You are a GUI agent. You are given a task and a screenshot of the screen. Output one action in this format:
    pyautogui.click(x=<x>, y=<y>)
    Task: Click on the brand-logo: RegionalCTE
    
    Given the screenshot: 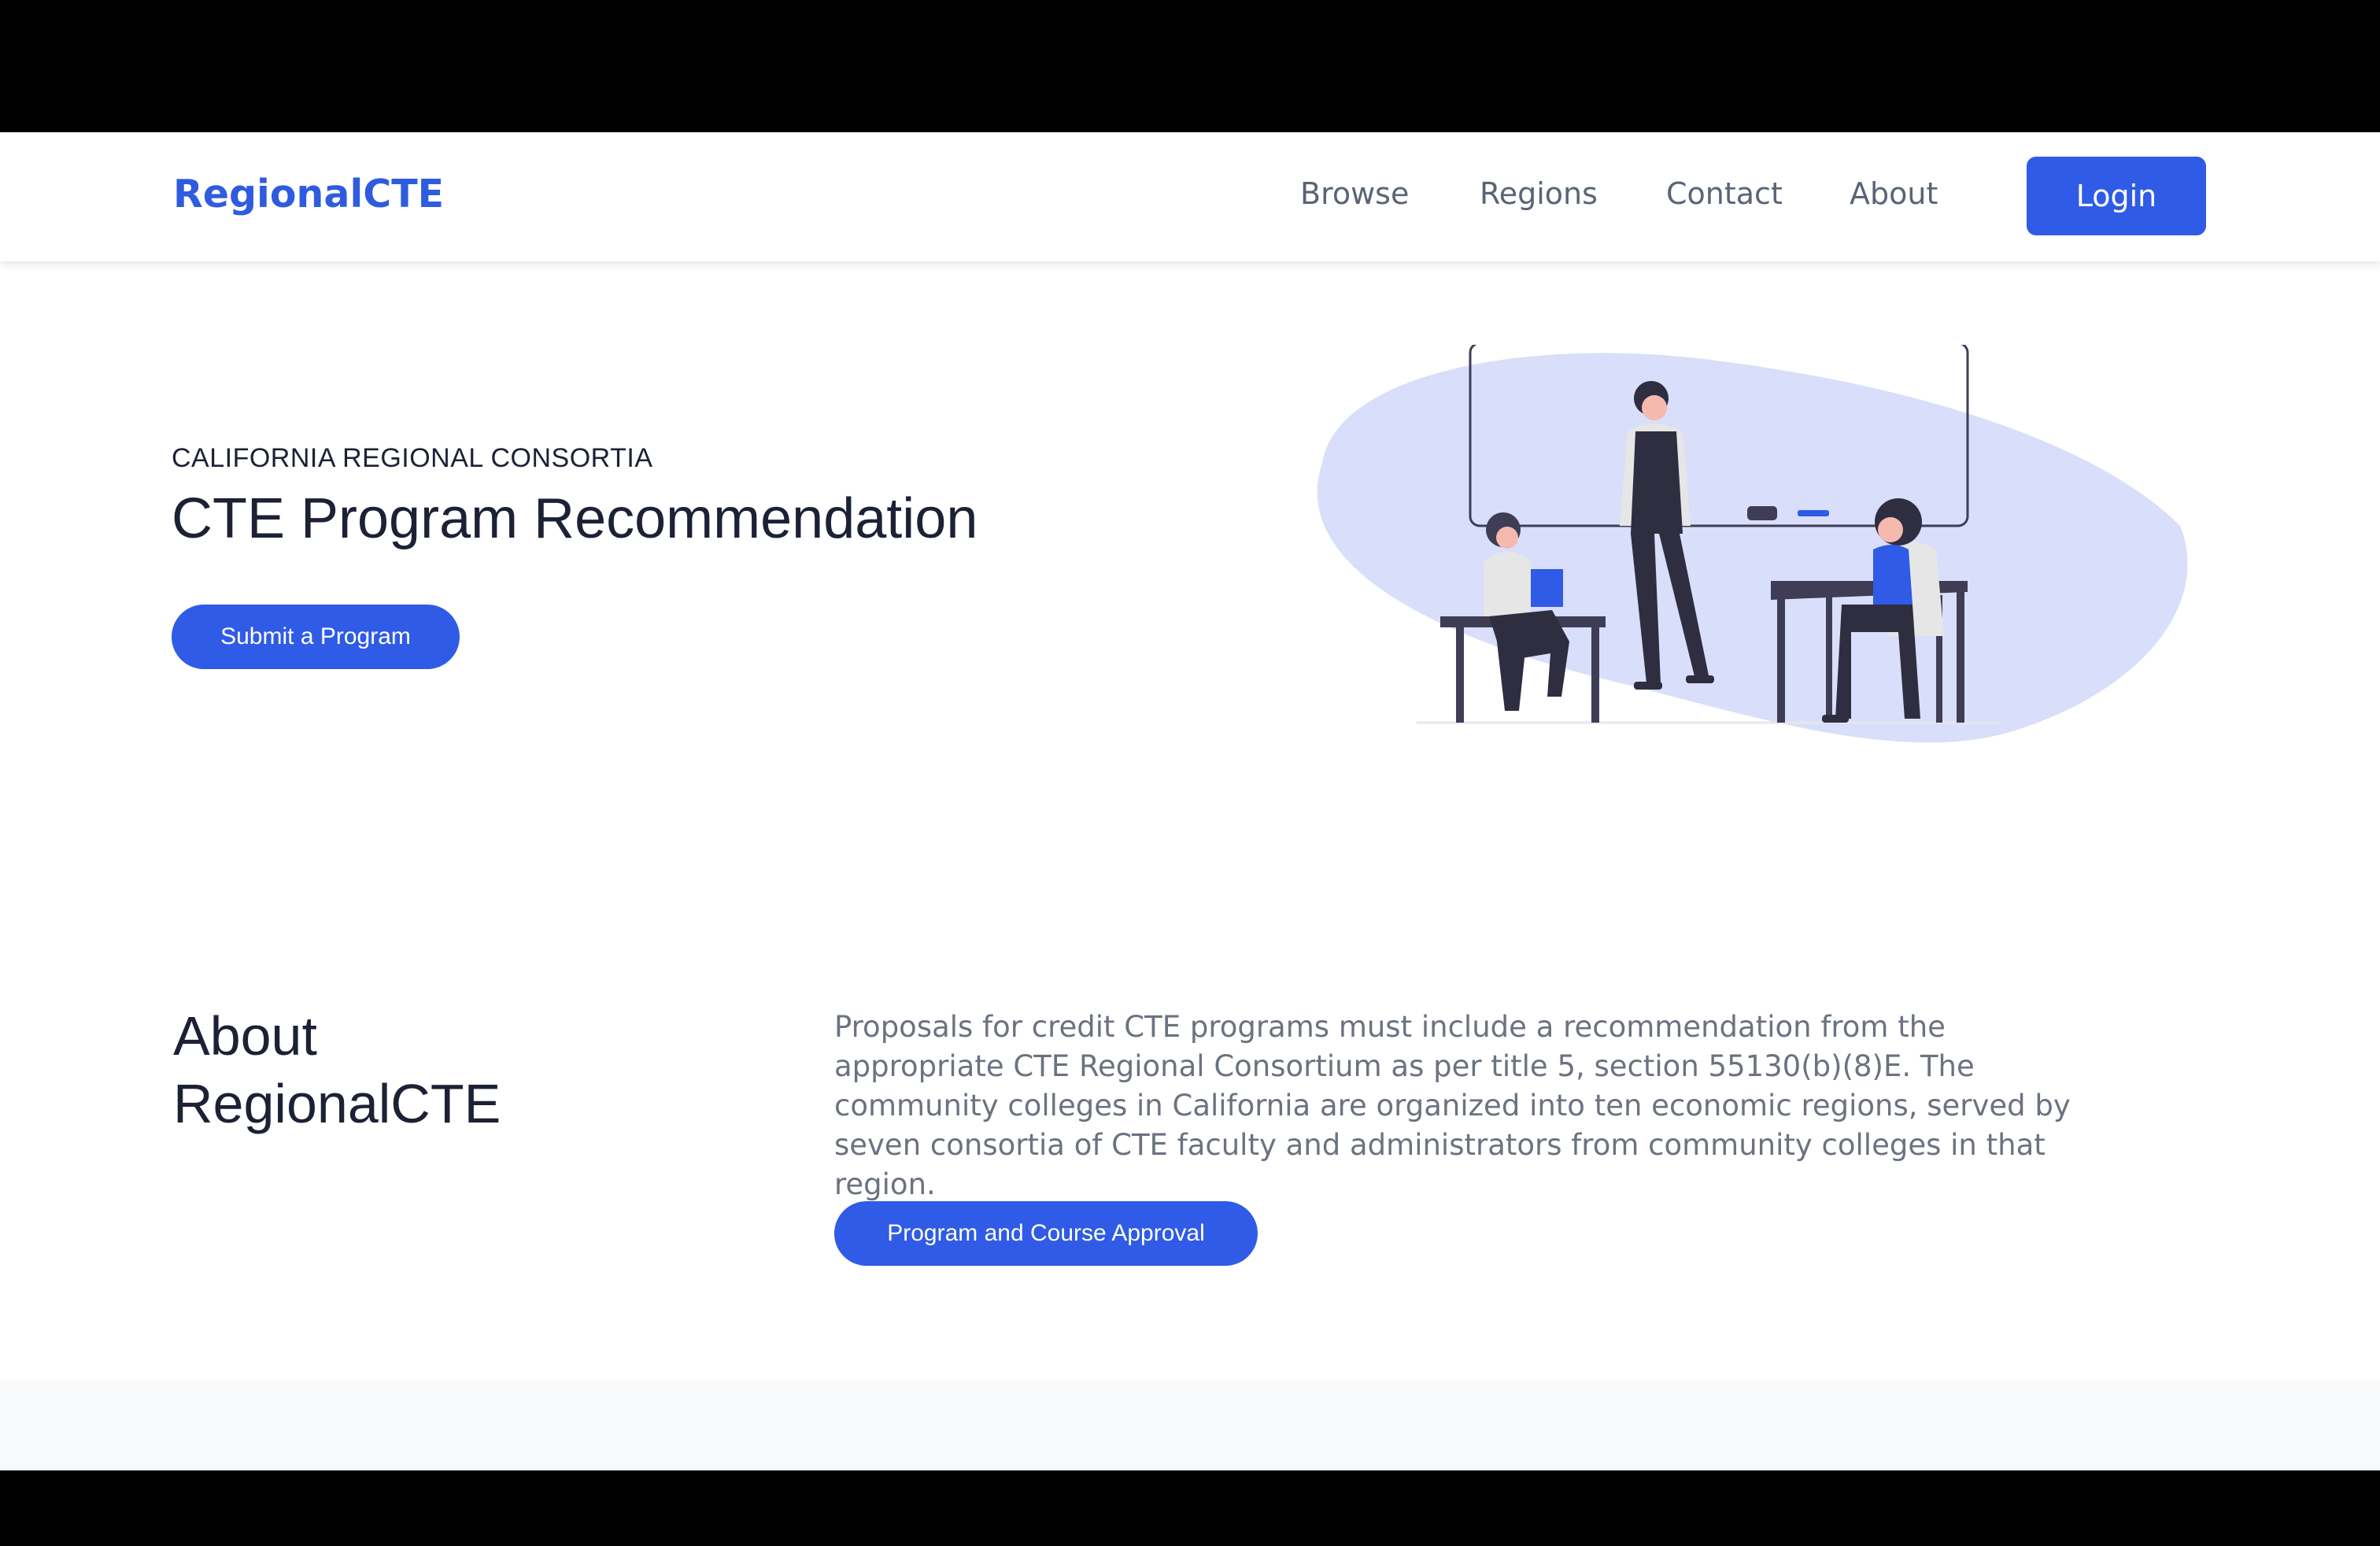 What is the action you would take?
    pyautogui.click(x=308, y=194)
    